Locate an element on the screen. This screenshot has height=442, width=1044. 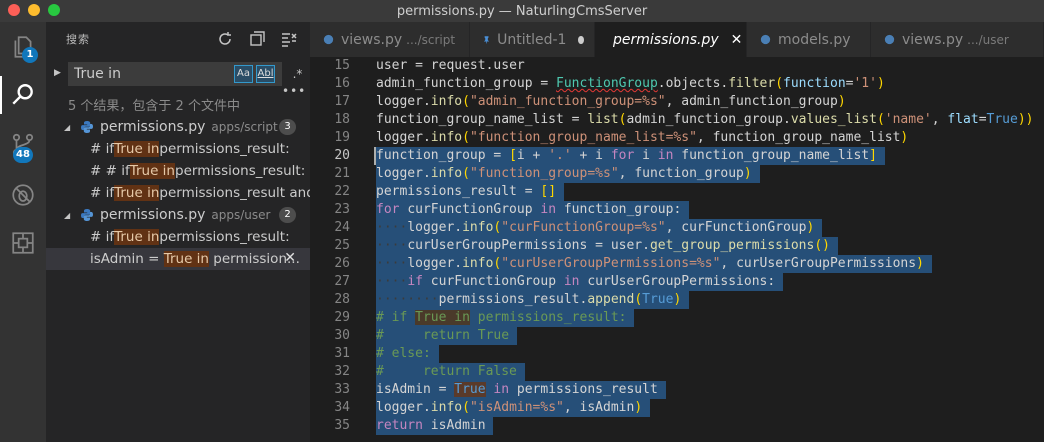
collapse-all-button is located at coordinates (289, 39).